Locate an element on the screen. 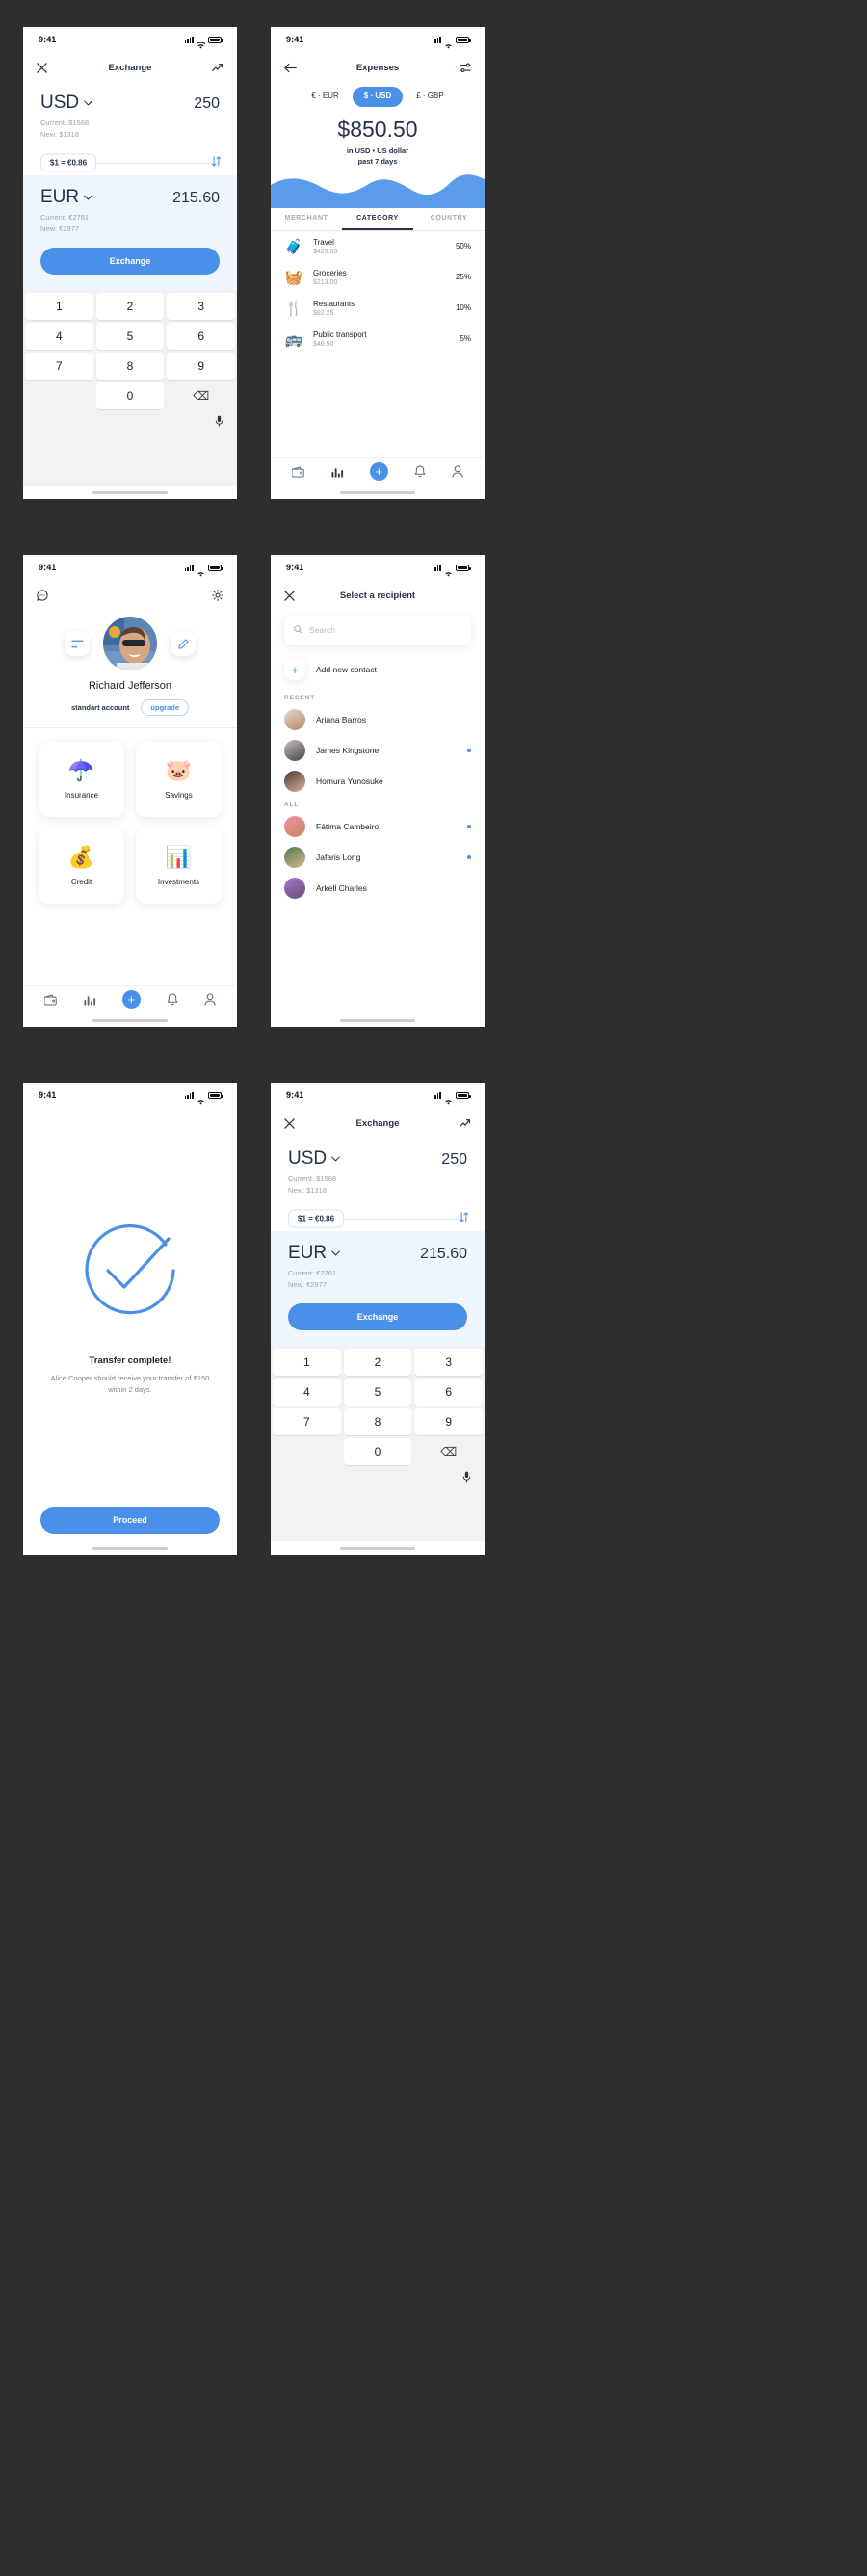 The image size is (867, 2576). list-item: Homura Yunosuke is located at coordinates (378, 782).